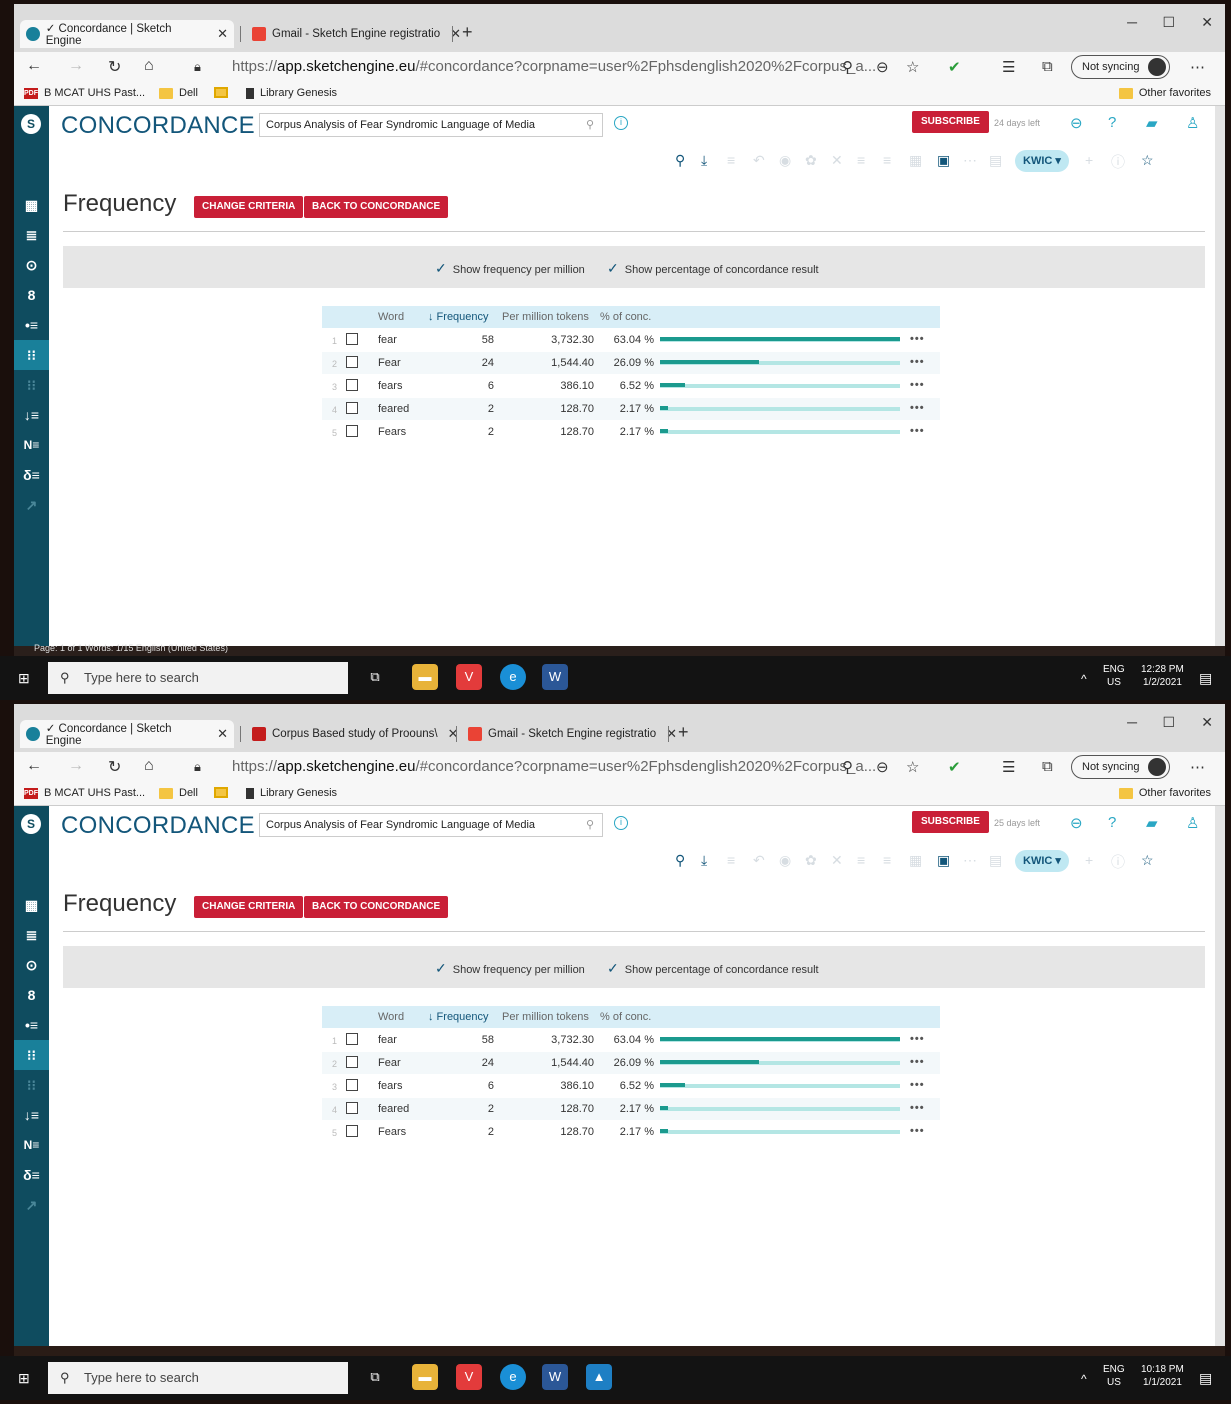 The width and height of the screenshot is (1231, 1404). Describe the element at coordinates (31, 205) in the screenshot. I see `dashboard-icon: ▦` at that location.